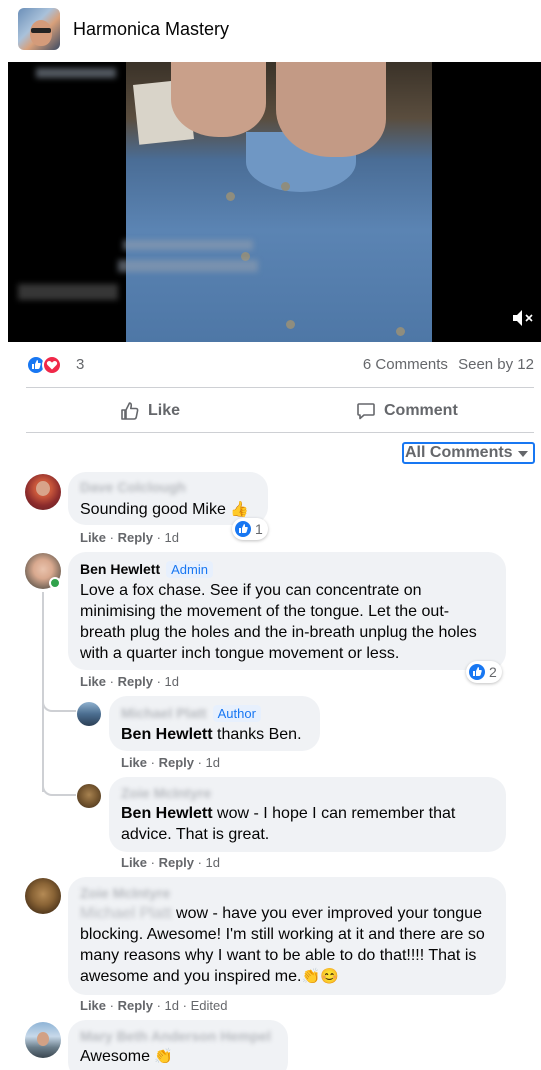 The image size is (541, 1070). I want to click on group-avatar, so click(39, 29).